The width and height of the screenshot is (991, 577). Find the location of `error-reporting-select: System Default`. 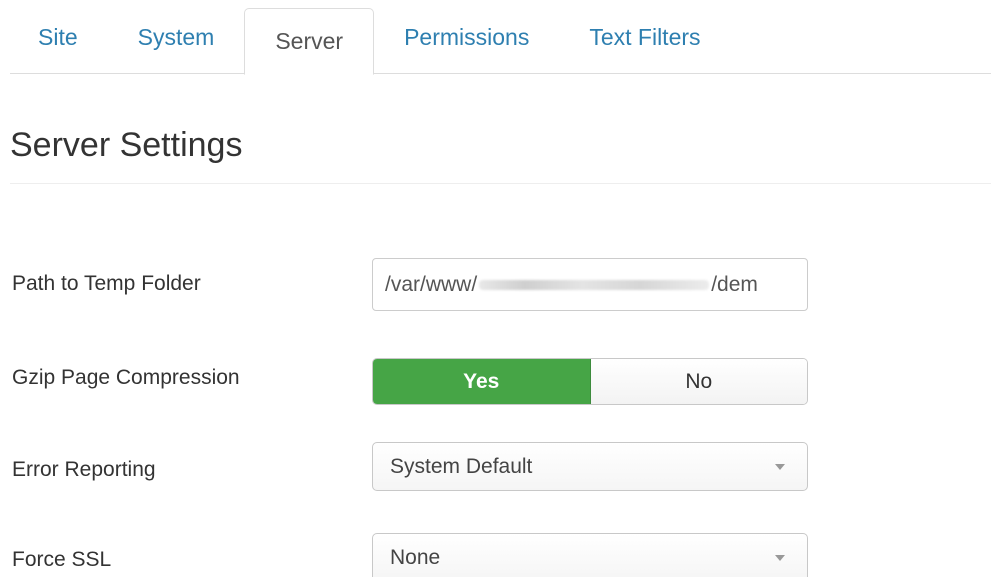

error-reporting-select: System Default is located at coordinates (590, 466).